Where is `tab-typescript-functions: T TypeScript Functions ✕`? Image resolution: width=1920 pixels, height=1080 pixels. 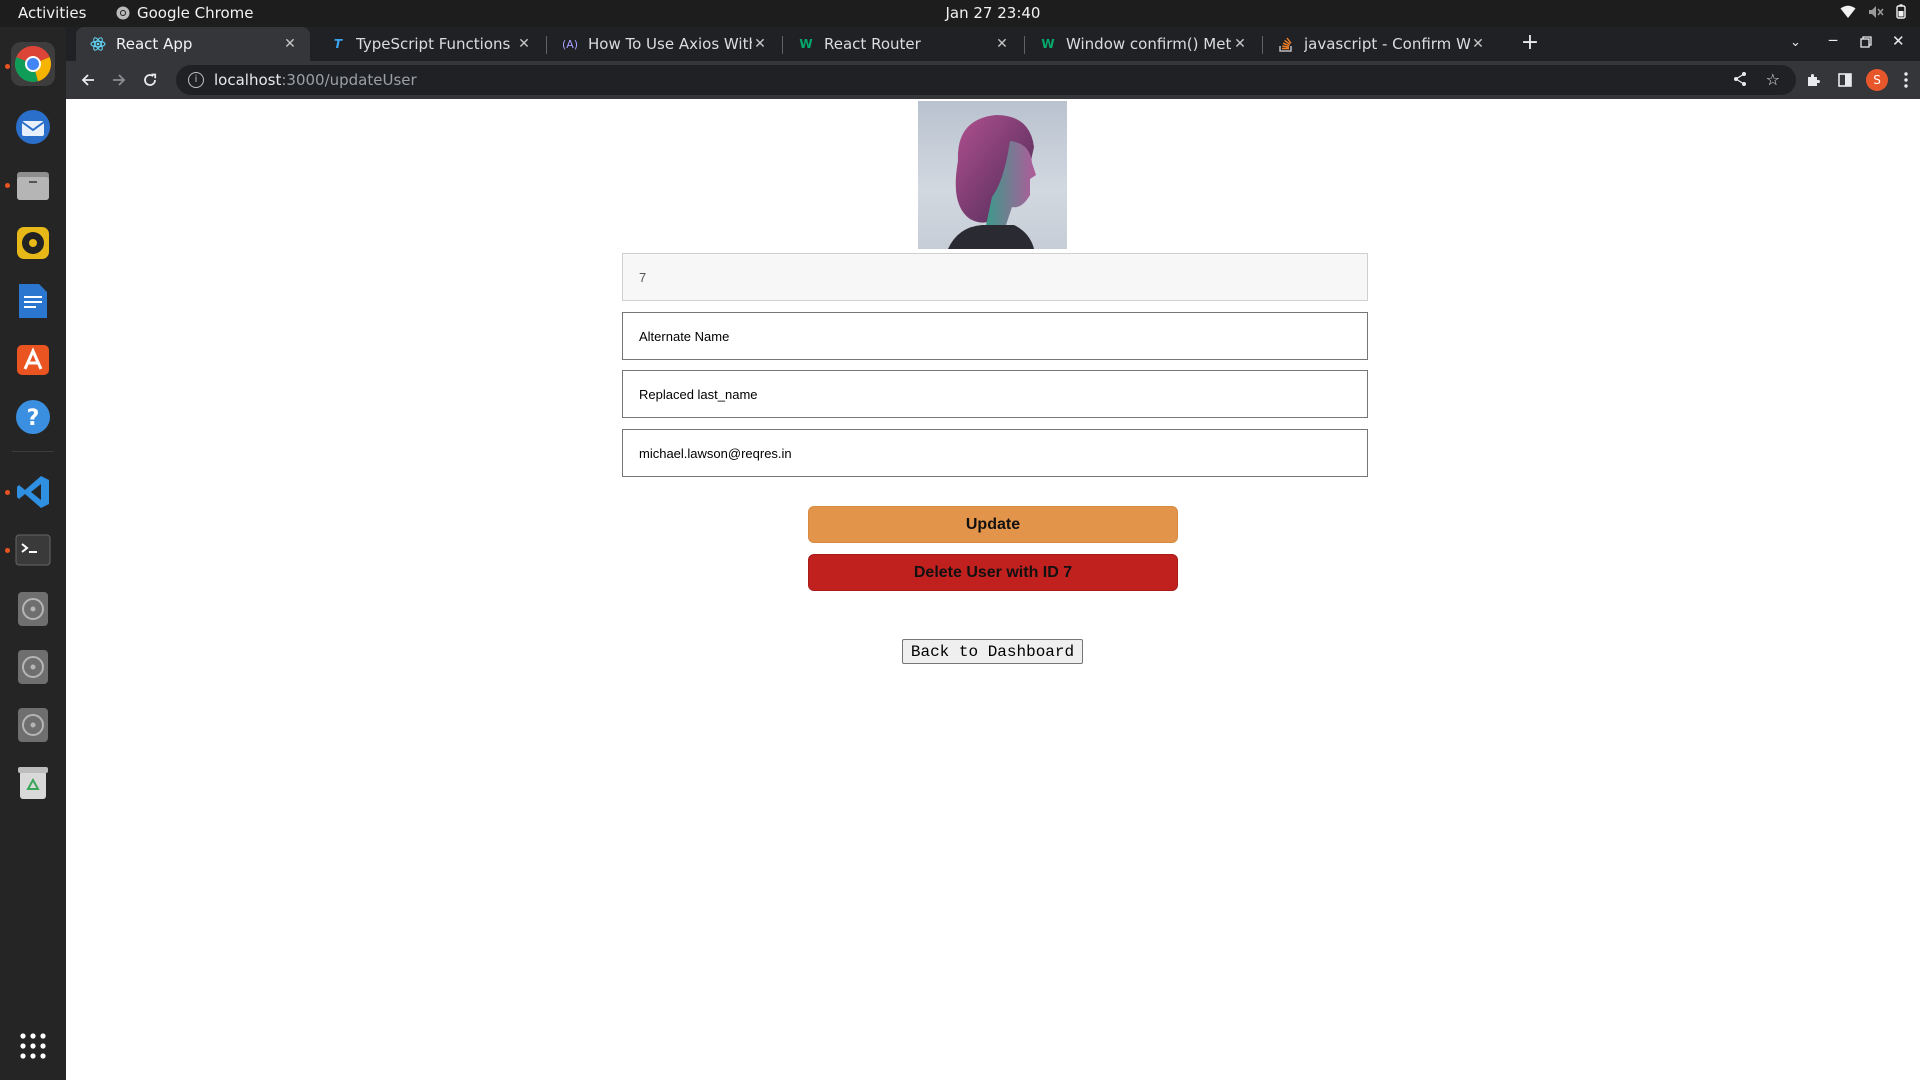
tab-typescript-functions: T TypeScript Functions ✕ is located at coordinates (430, 44).